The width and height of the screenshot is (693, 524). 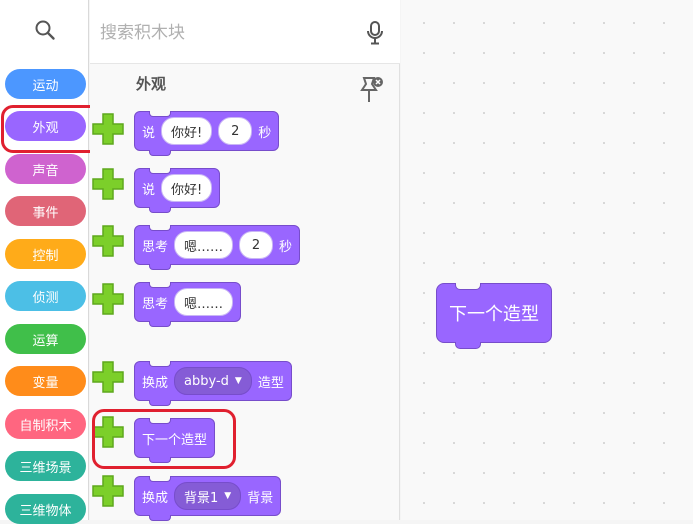 I want to click on category-label: 三维物体, so click(x=45, y=511).